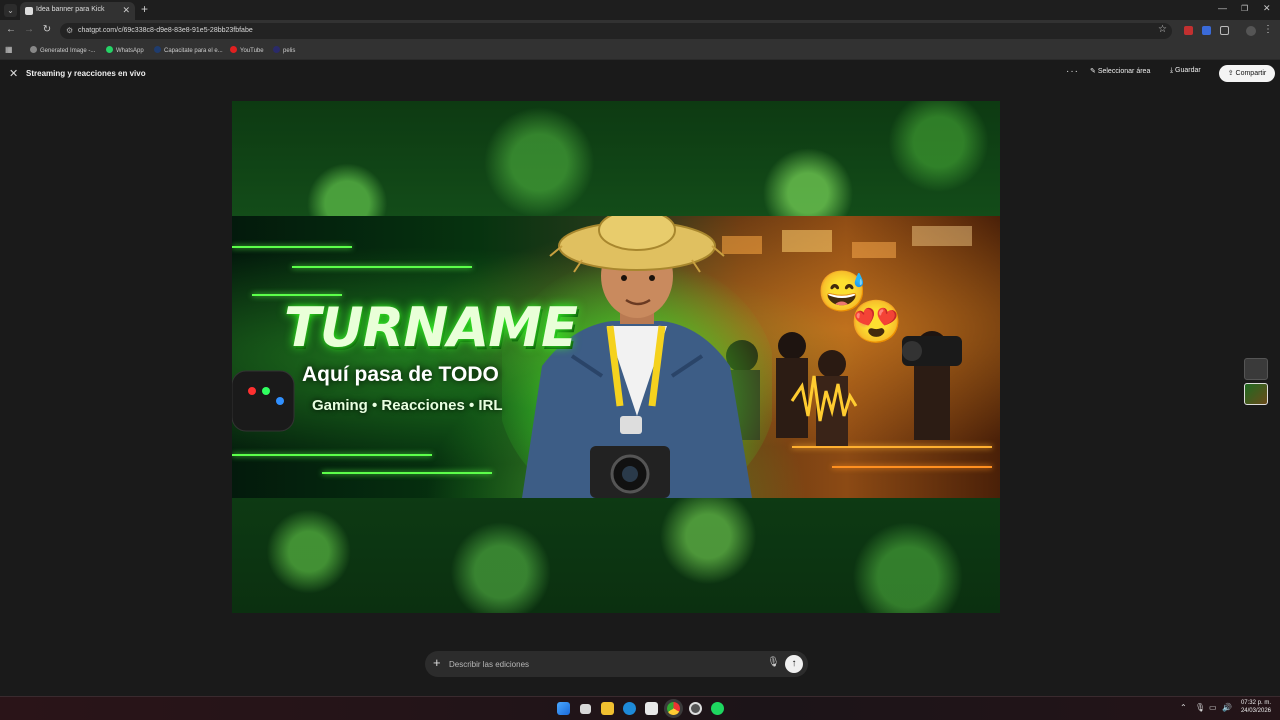 Image resolution: width=1280 pixels, height=720 pixels. What do you see at coordinates (563, 708) in the screenshot?
I see `windows-start-icon` at bounding box center [563, 708].